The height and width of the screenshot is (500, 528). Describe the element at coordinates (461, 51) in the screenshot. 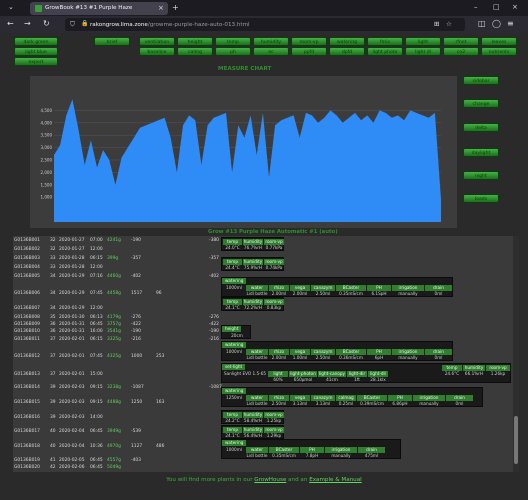

I see `metric-co2-button: co2` at that location.